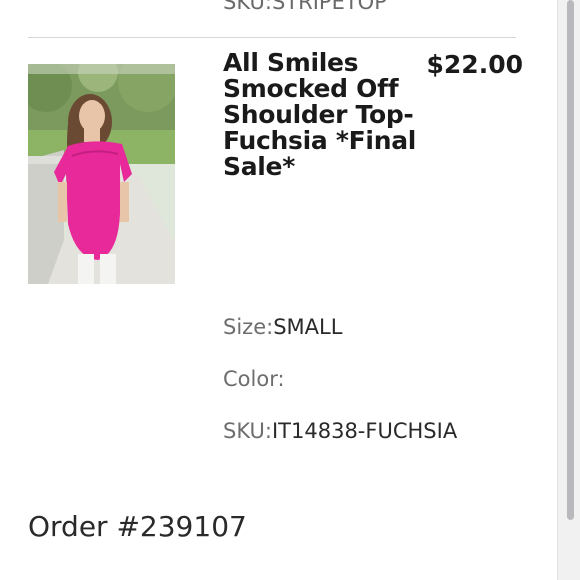 The height and width of the screenshot is (580, 580). What do you see at coordinates (308, 327) in the screenshot?
I see `size-value: SMALL` at bounding box center [308, 327].